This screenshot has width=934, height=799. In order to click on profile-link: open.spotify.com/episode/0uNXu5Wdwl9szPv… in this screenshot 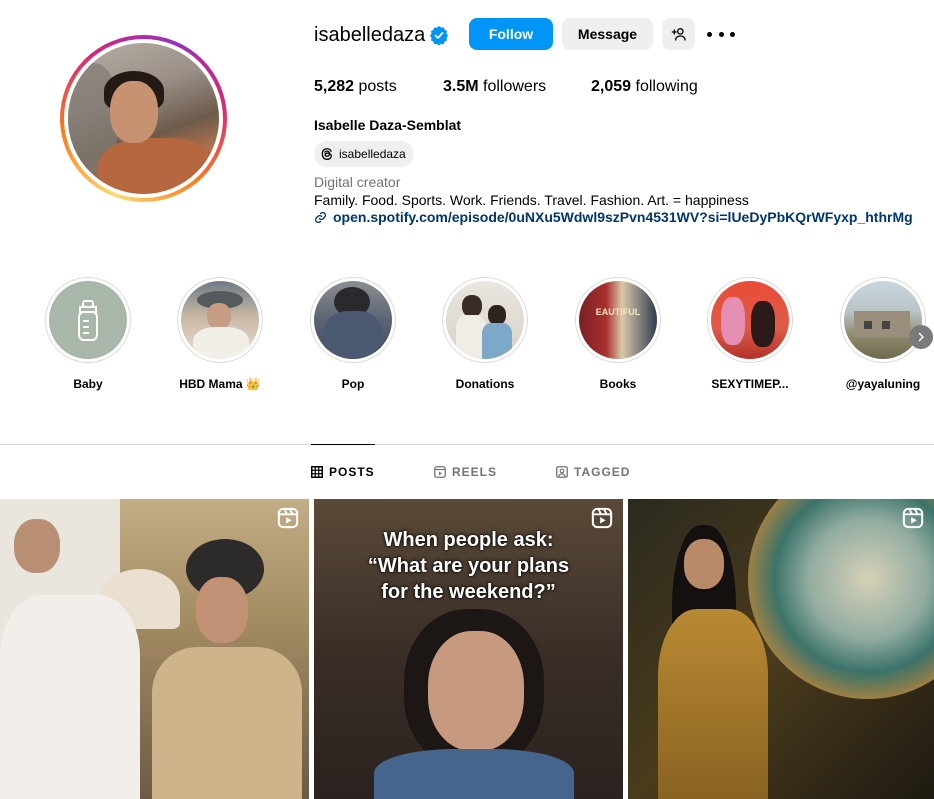, I will do `click(613, 217)`.